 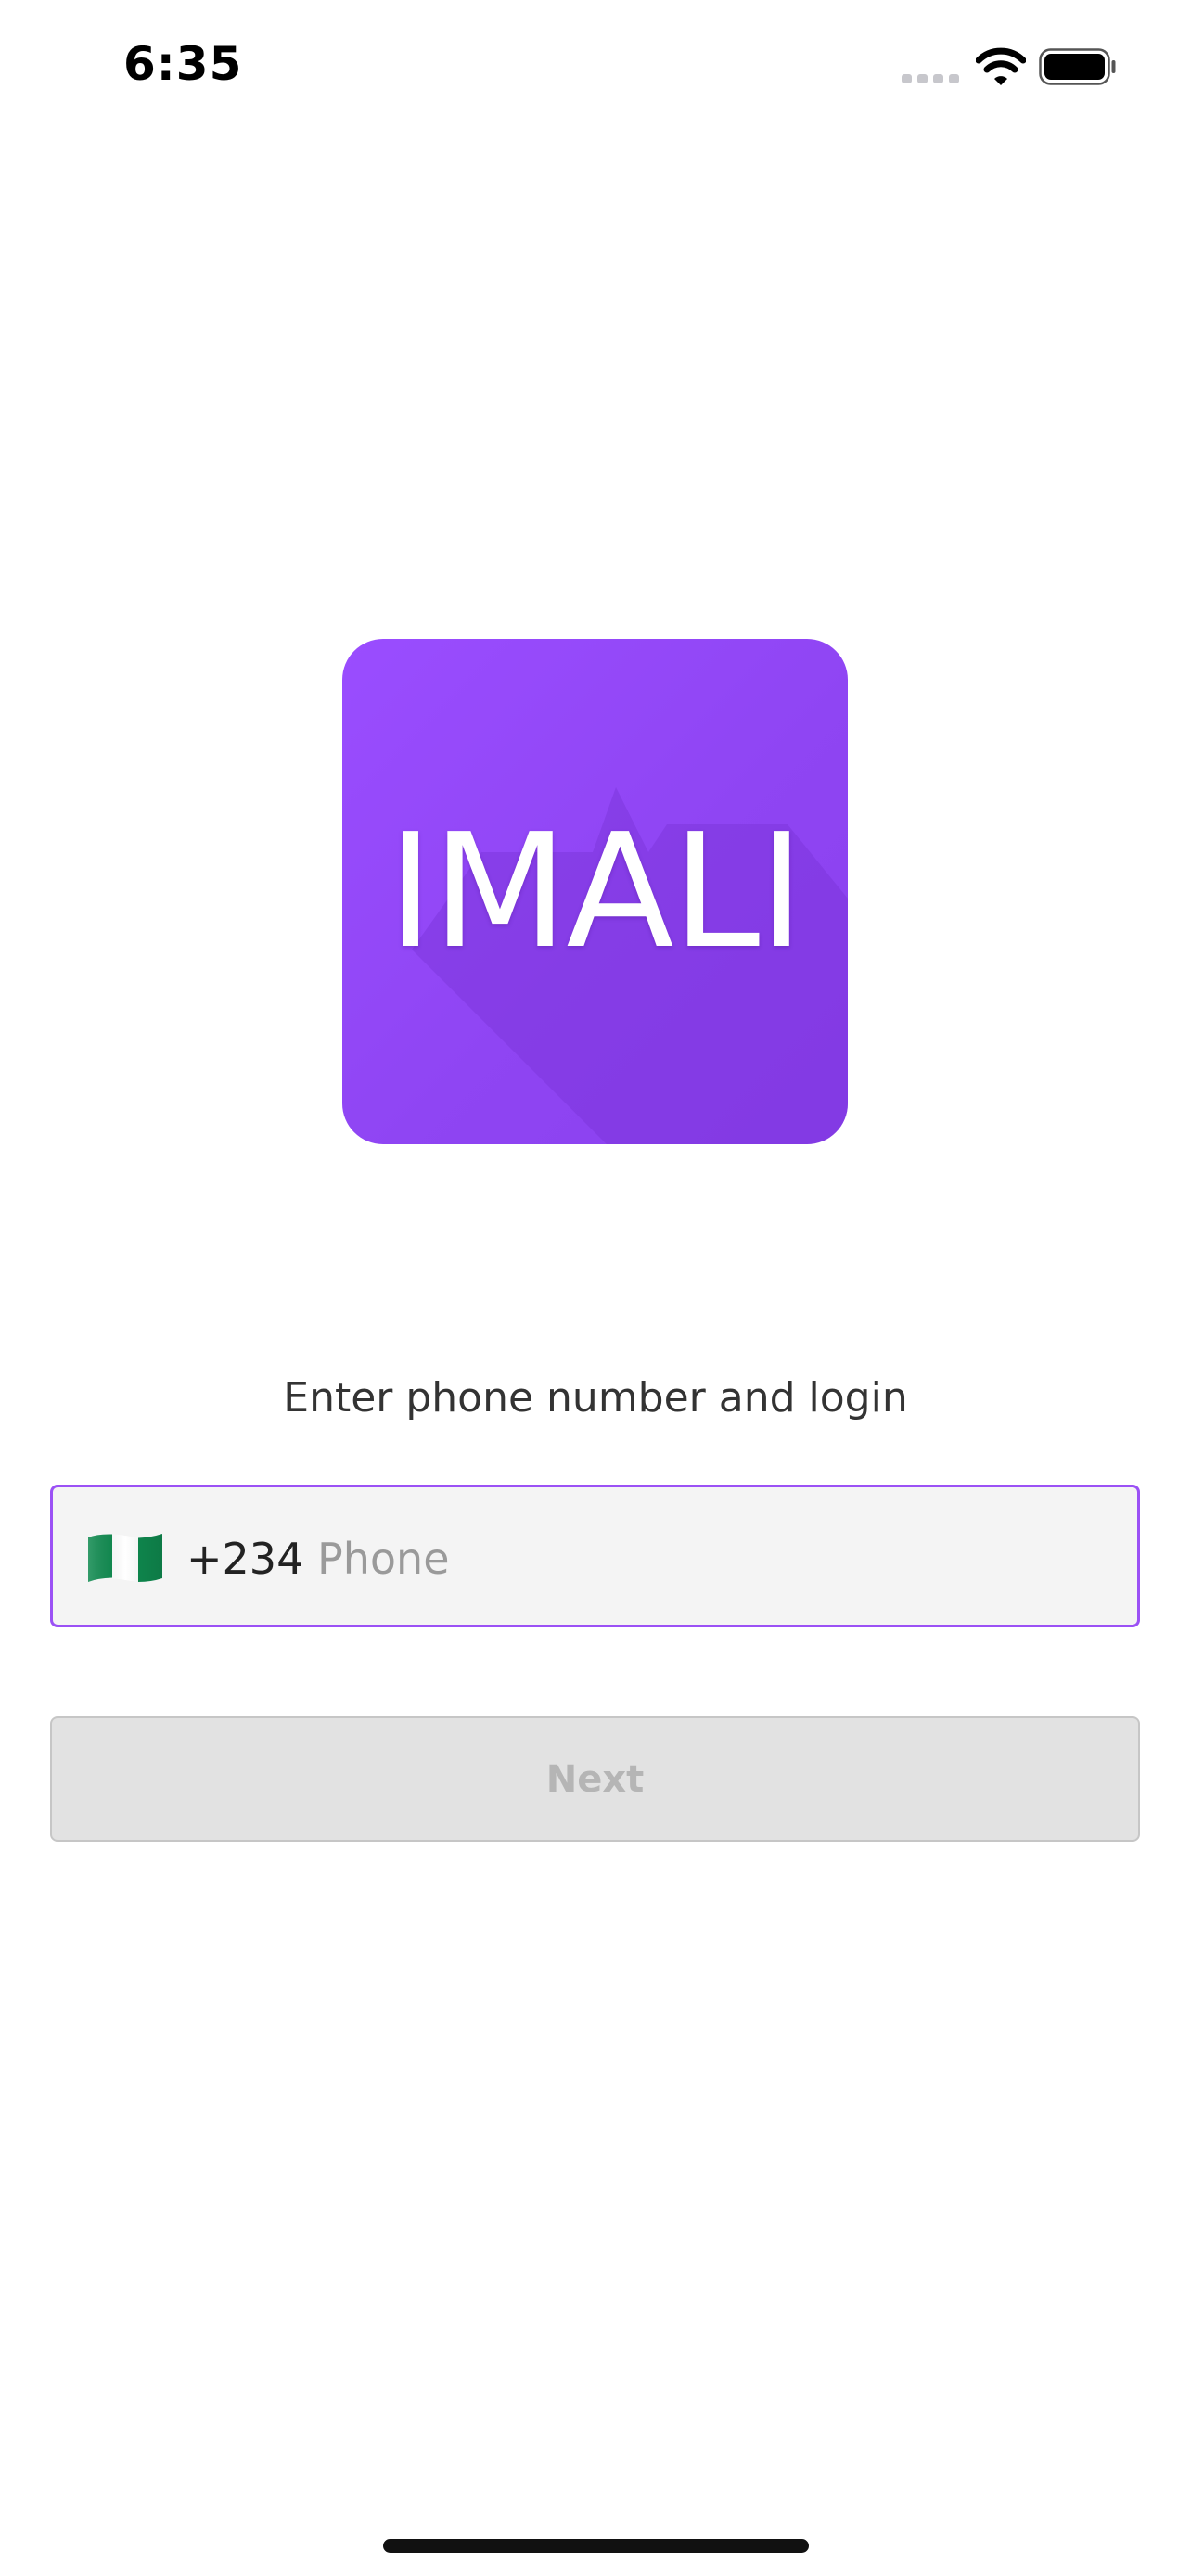 What do you see at coordinates (716, 1559) in the screenshot?
I see `phone-input` at bounding box center [716, 1559].